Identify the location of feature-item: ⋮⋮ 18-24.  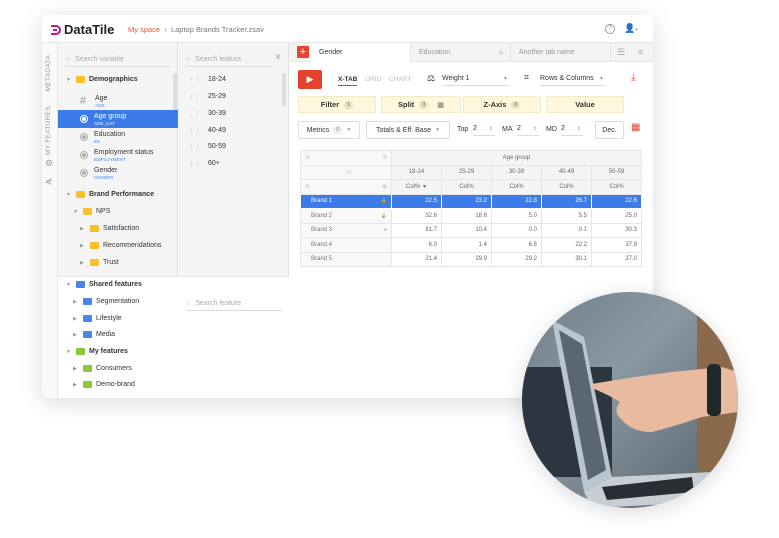
(207, 80).